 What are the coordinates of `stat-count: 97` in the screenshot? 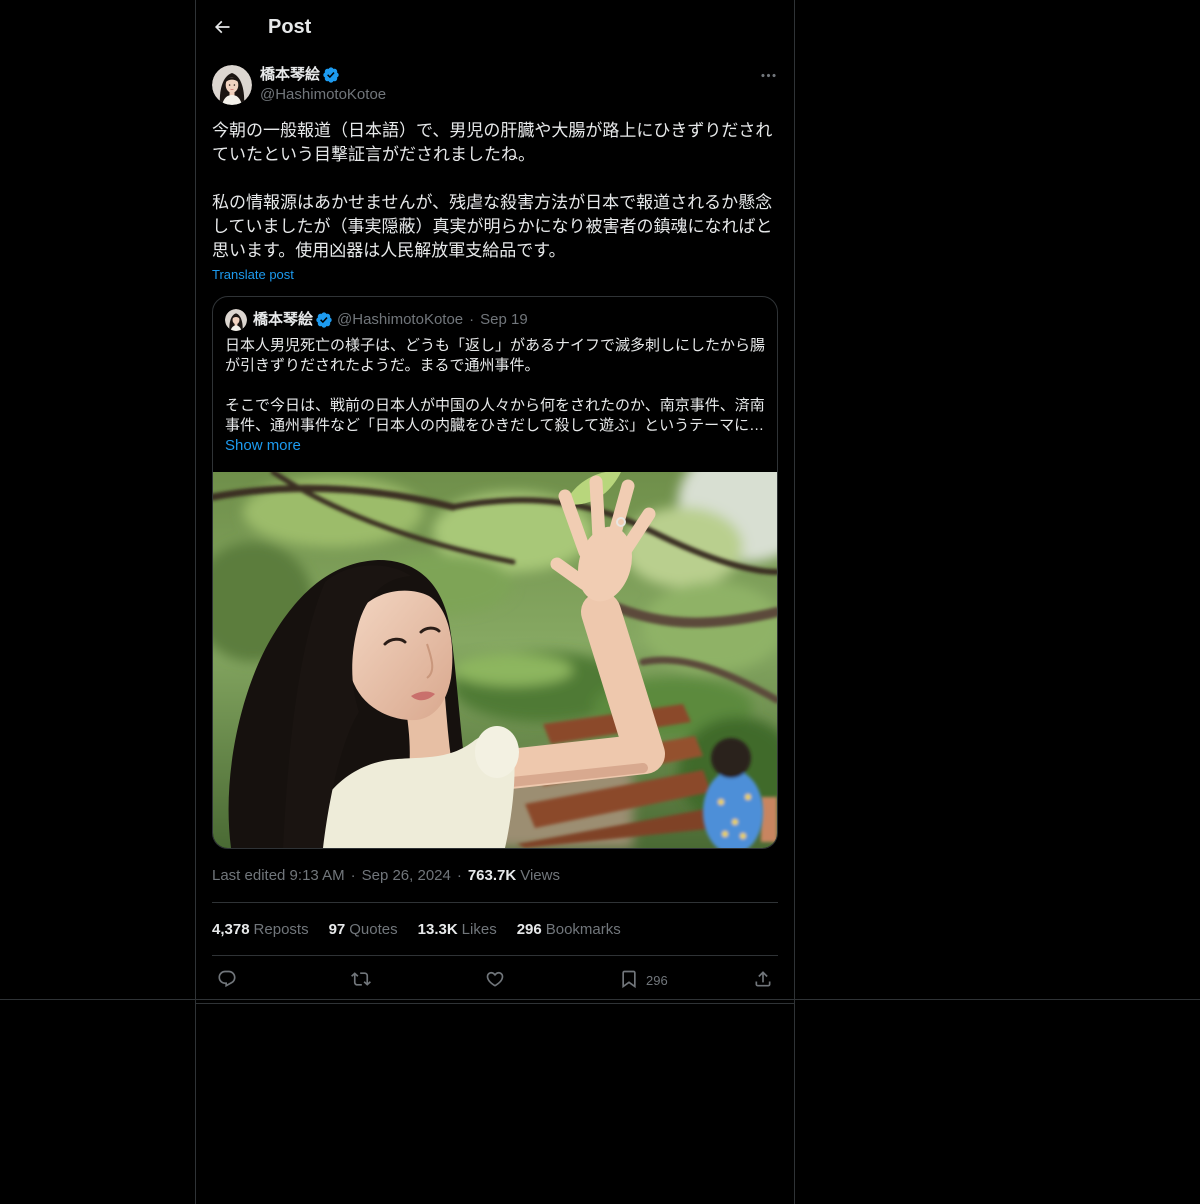 It's located at (337, 929).